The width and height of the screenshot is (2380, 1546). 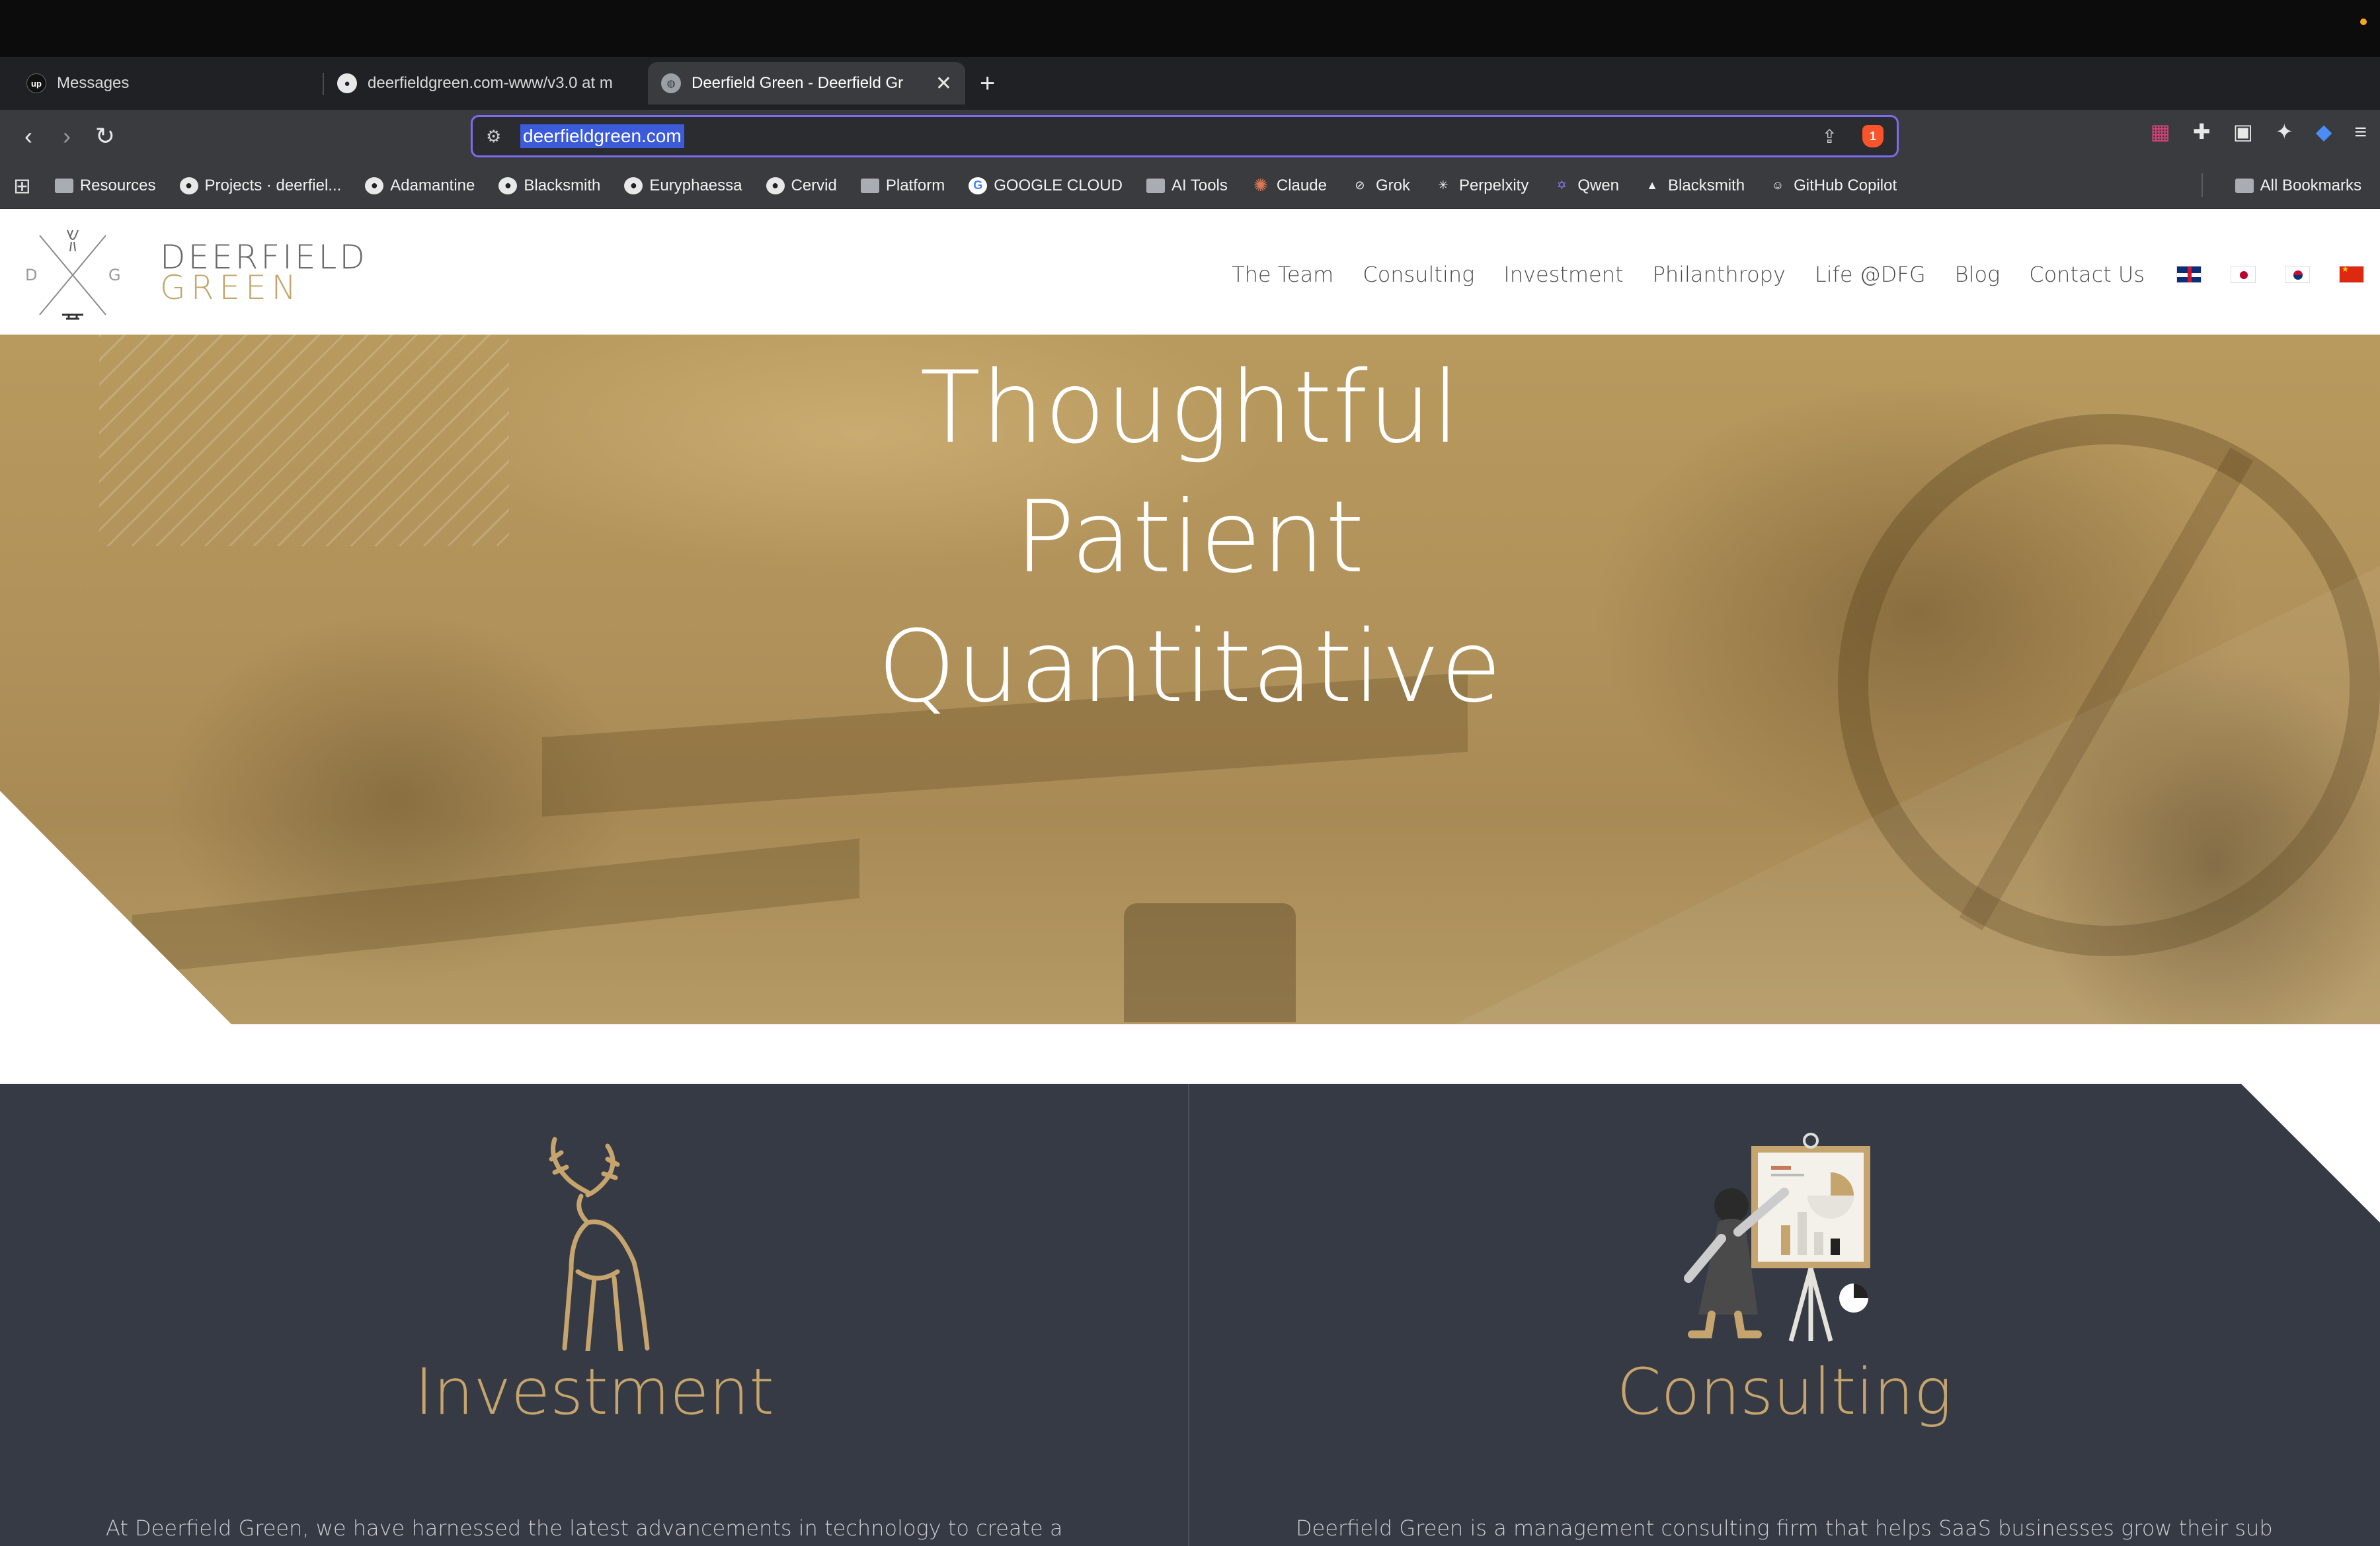 What do you see at coordinates (695, 185) in the screenshot?
I see `bookmark-label: Euryphaessa` at bounding box center [695, 185].